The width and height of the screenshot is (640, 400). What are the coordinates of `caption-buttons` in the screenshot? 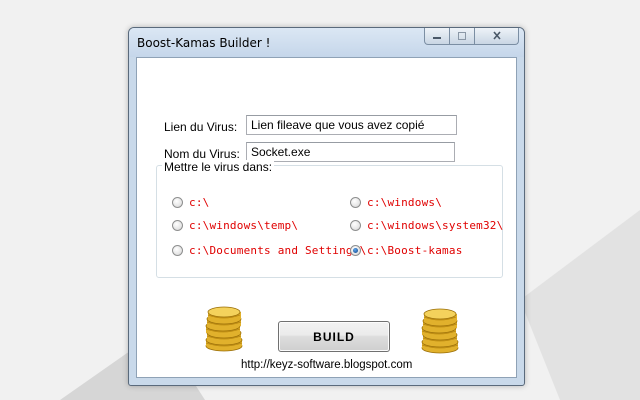 It's located at (471, 37).